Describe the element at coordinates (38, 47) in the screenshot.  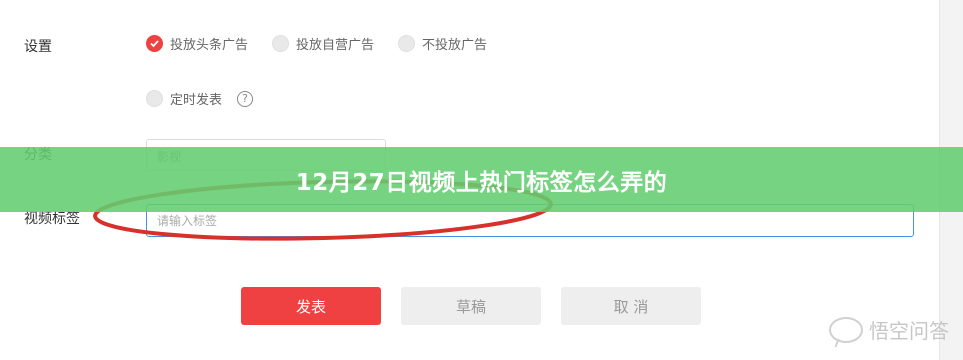
I see `settings-label: 设置` at that location.